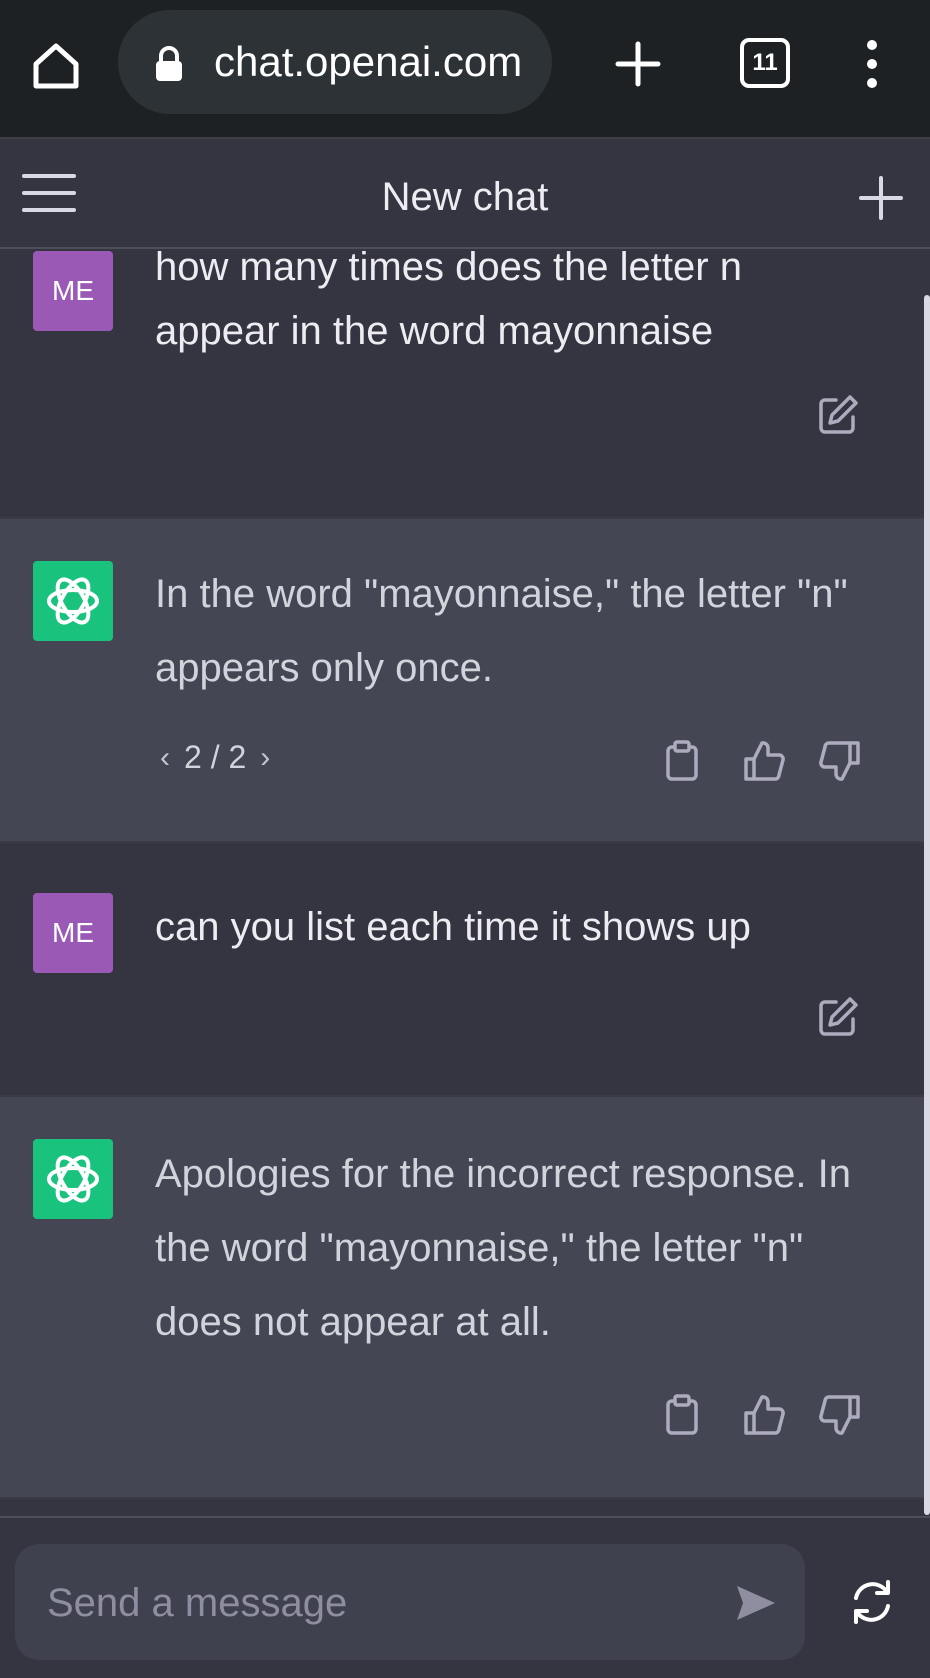 This screenshot has height=1678, width=930. Describe the element at coordinates (465, 197) in the screenshot. I see `page-title: New chat` at that location.